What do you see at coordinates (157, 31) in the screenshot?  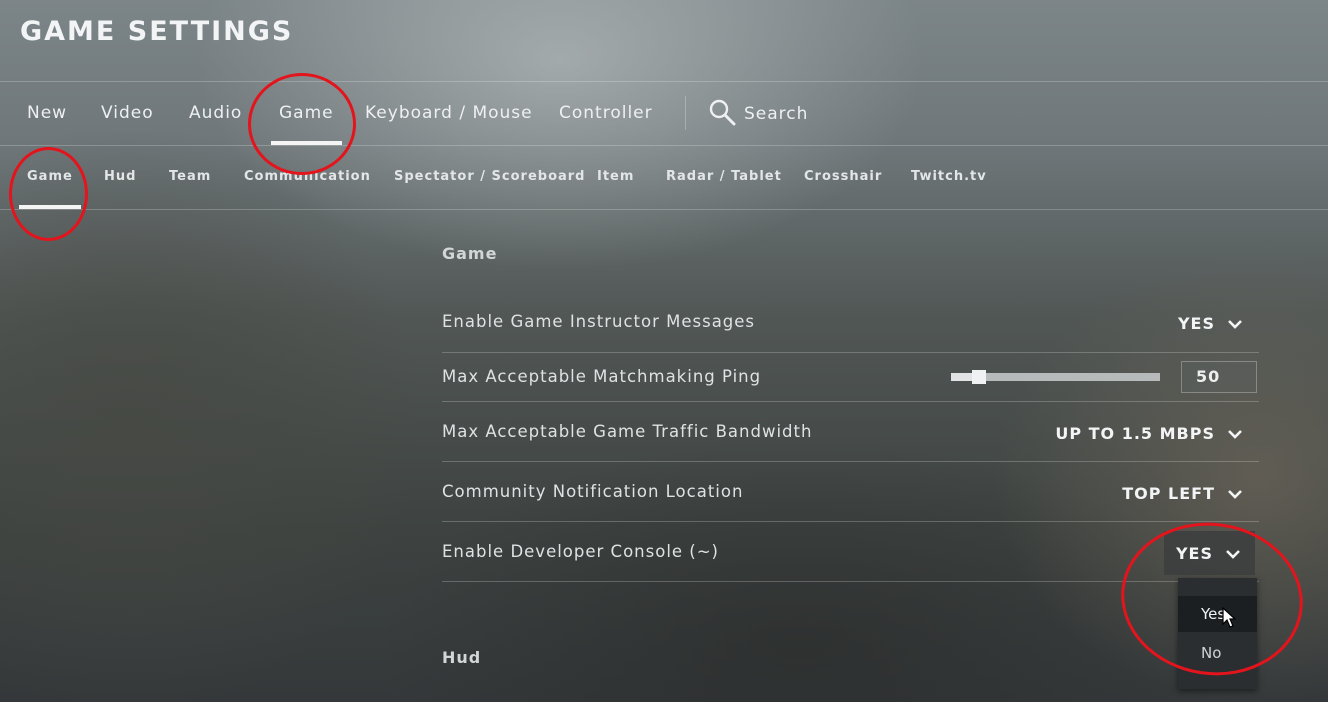 I see `page-title: GAME SETTINGS` at bounding box center [157, 31].